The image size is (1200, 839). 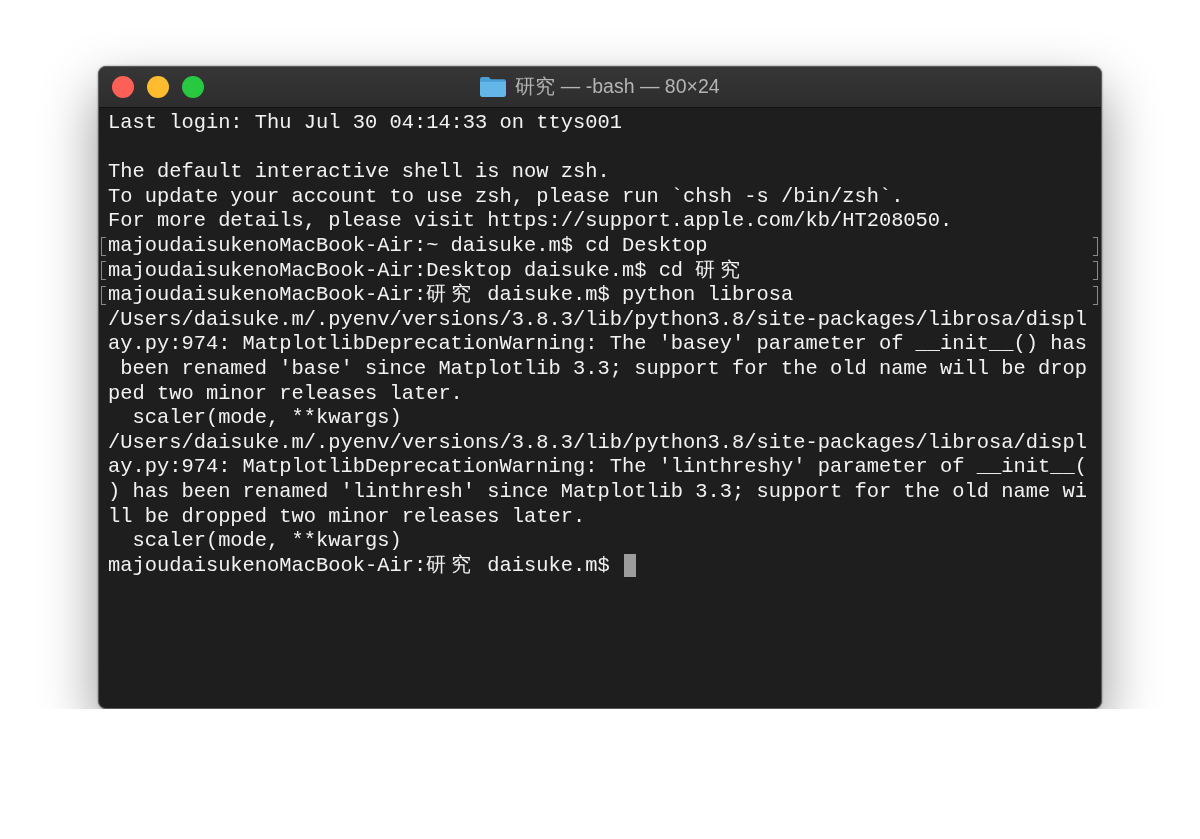 I want to click on terminal-line: ped two minor releases later., so click(x=285, y=394).